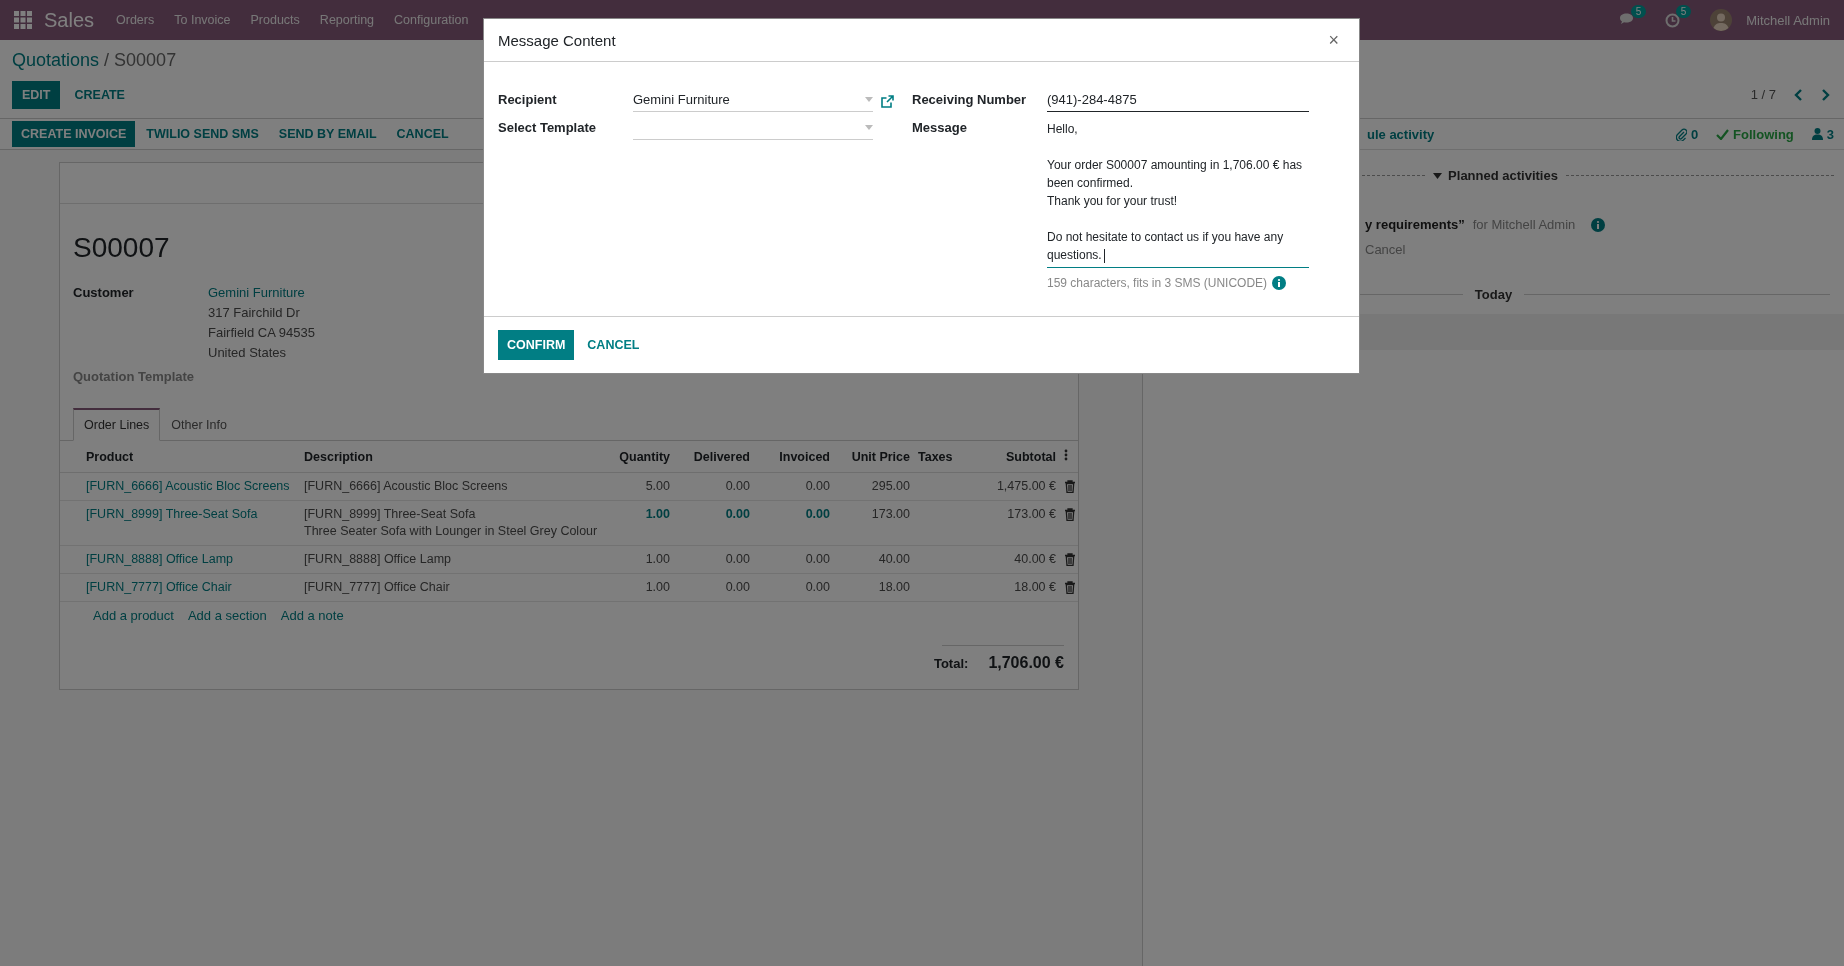  Describe the element at coordinates (536, 345) in the screenshot. I see `dialog-button: CONFIRM` at that location.